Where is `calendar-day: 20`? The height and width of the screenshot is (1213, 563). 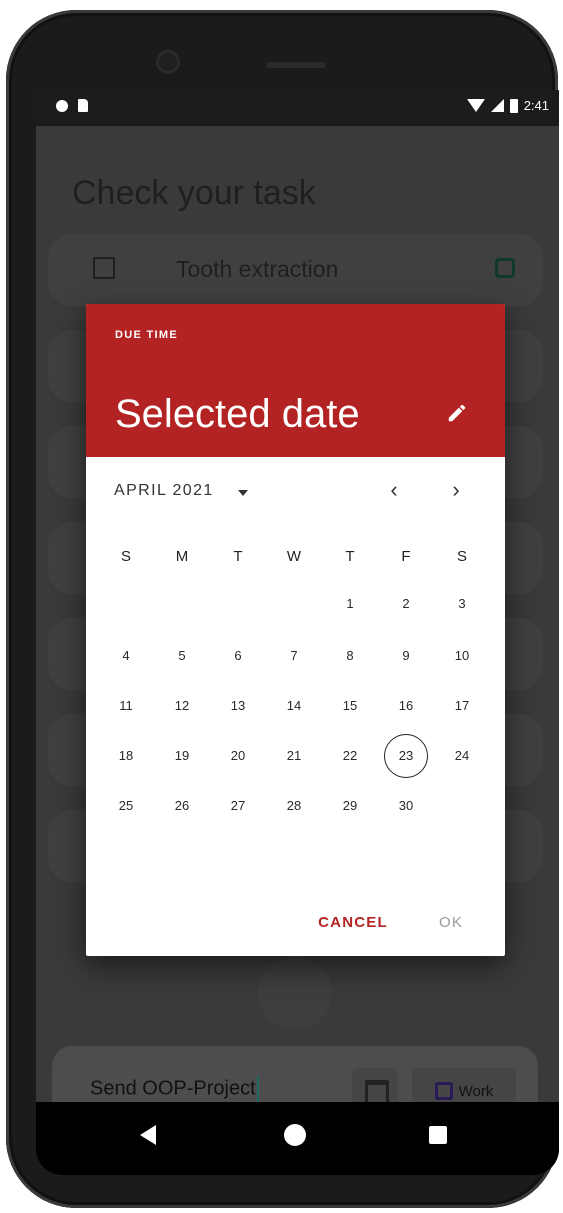 calendar-day: 20 is located at coordinates (238, 756).